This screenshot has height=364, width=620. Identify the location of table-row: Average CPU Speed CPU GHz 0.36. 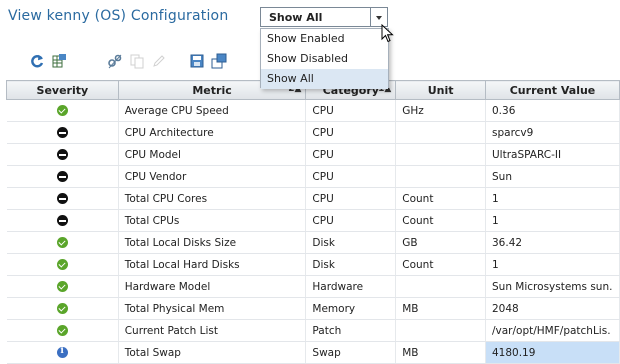
(313, 110).